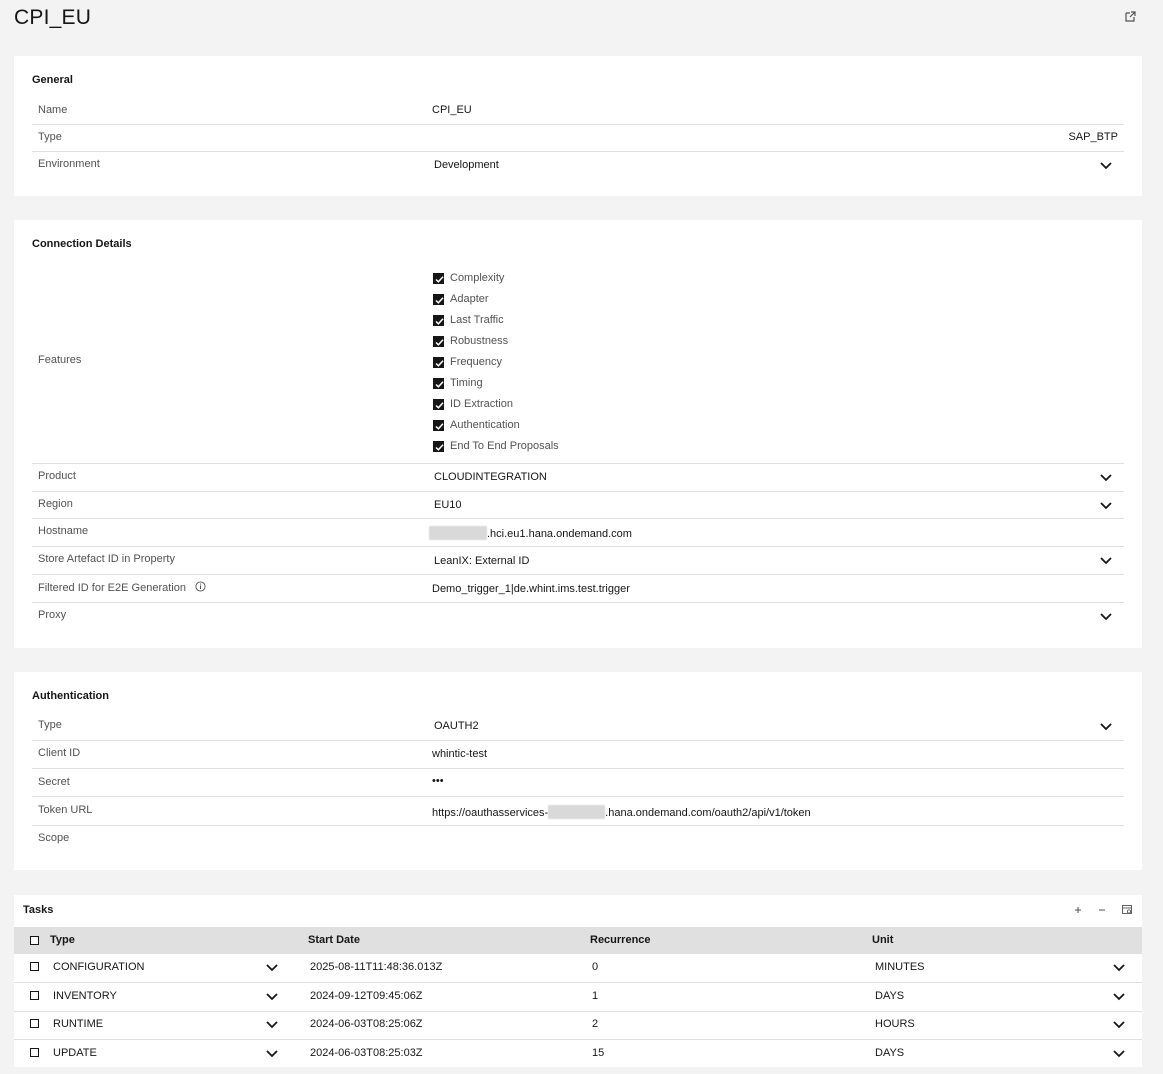  I want to click on redacted-text, so click(458, 533).